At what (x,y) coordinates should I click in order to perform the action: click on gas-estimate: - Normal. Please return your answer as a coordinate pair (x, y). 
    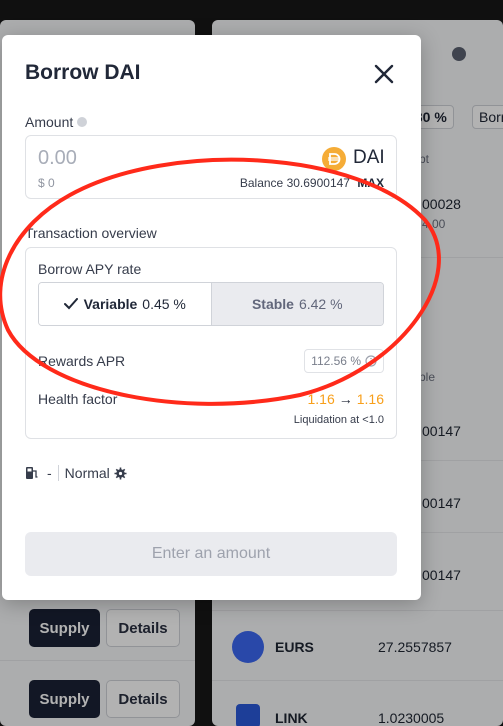
    Looking at the image, I should click on (76, 473).